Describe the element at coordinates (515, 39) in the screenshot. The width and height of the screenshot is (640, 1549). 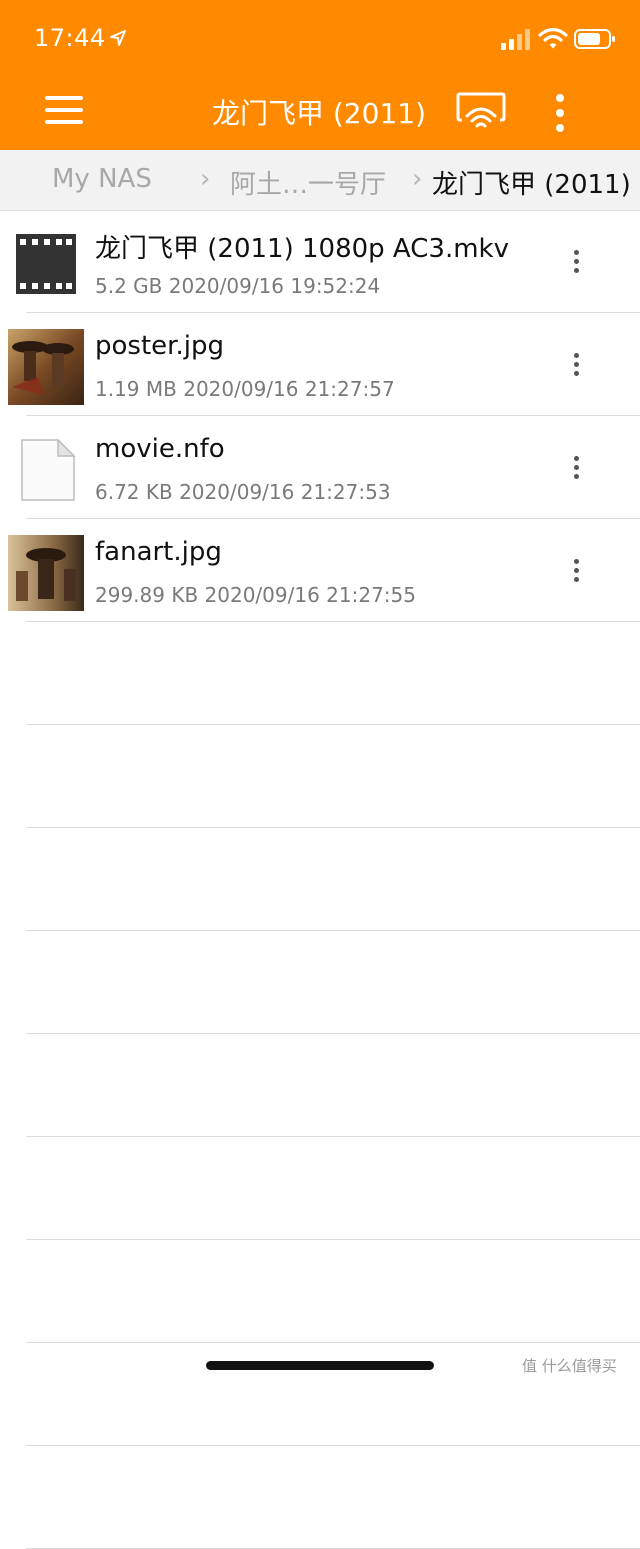
I see `cellular-signal-icon` at that location.